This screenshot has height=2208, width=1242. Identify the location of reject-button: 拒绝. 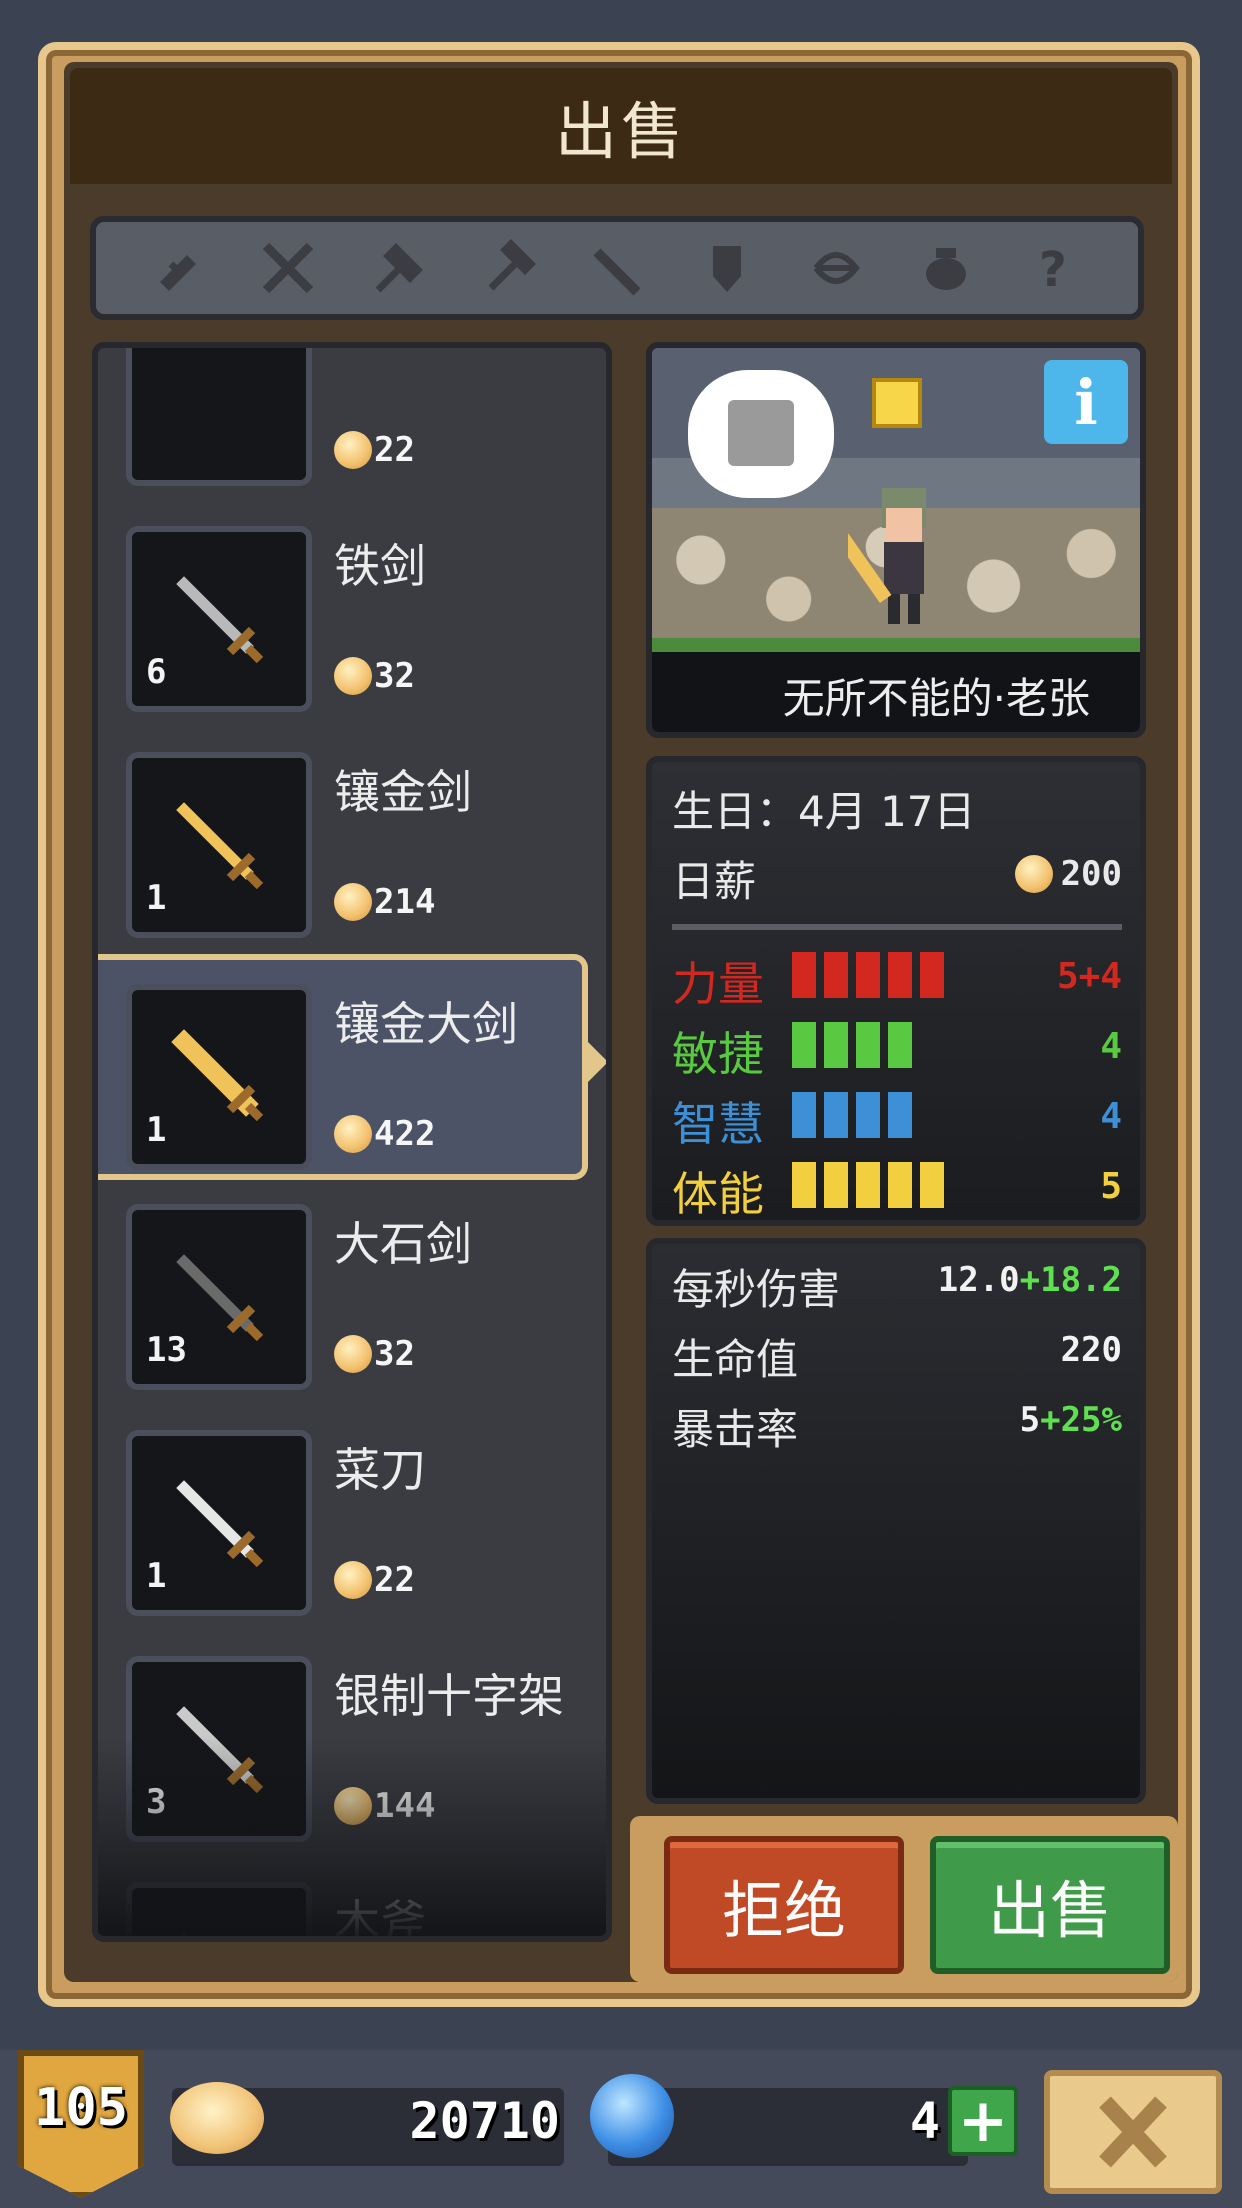
(784, 1905).